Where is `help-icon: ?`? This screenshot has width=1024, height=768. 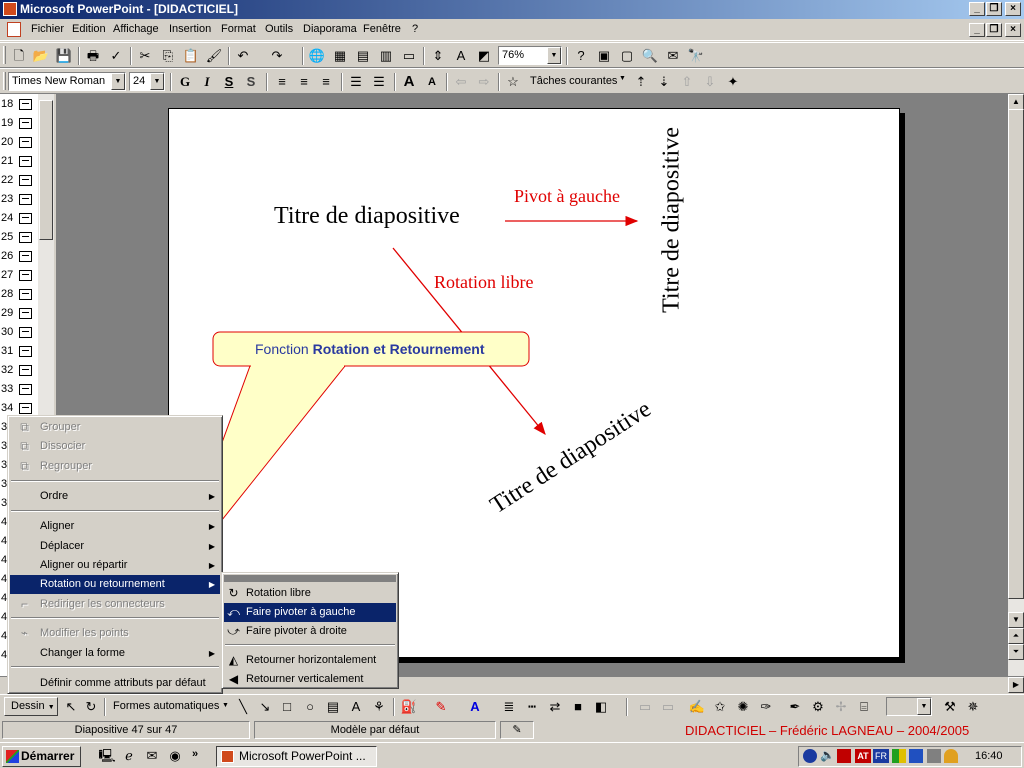 help-icon: ? is located at coordinates (581, 56).